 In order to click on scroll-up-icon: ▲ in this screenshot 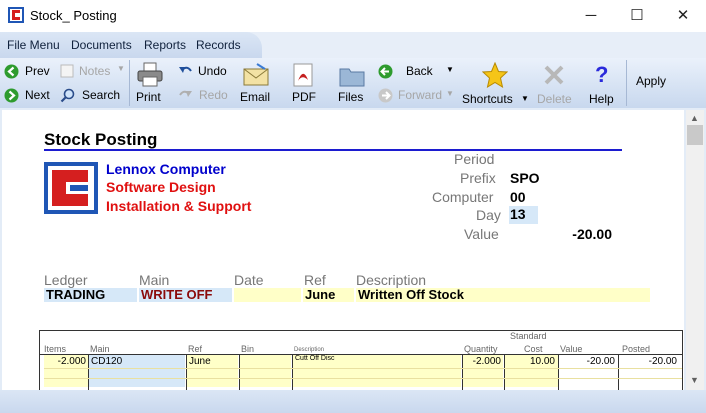, I will do `click(694, 118)`.